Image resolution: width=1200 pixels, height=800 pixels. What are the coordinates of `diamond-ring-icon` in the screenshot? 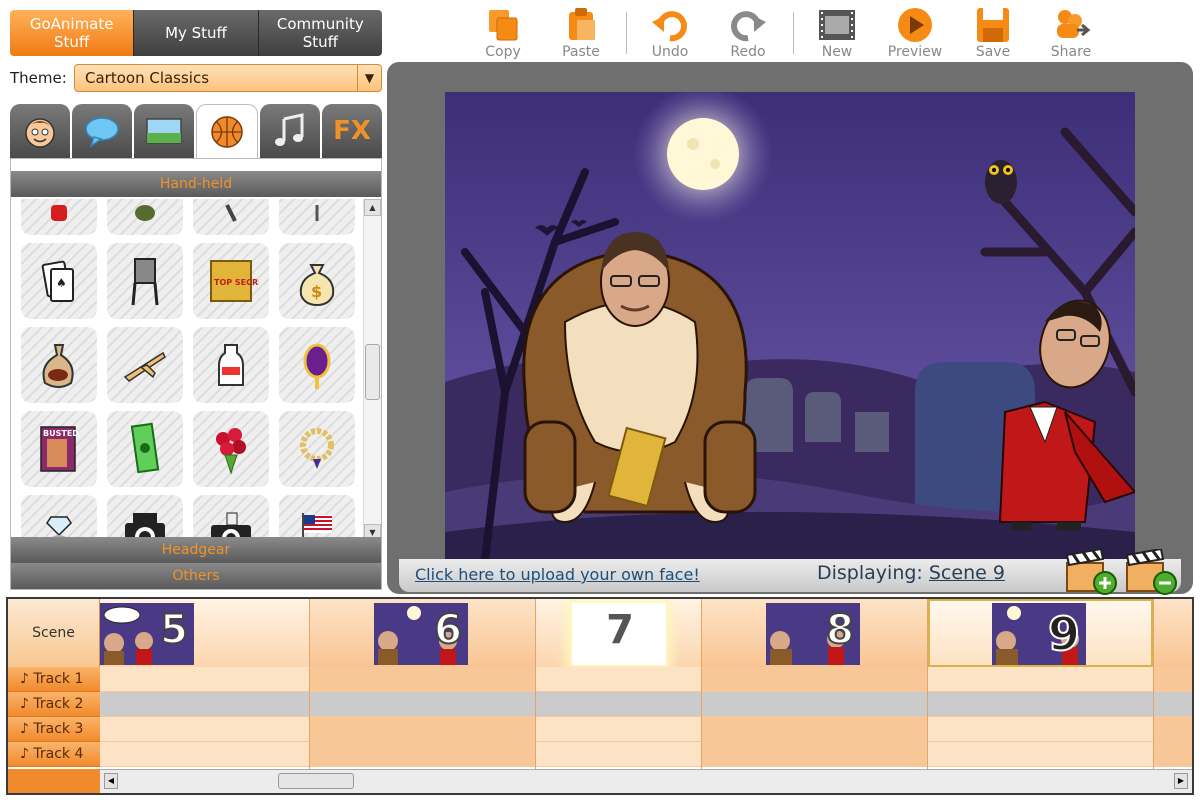 It's located at (59, 528).